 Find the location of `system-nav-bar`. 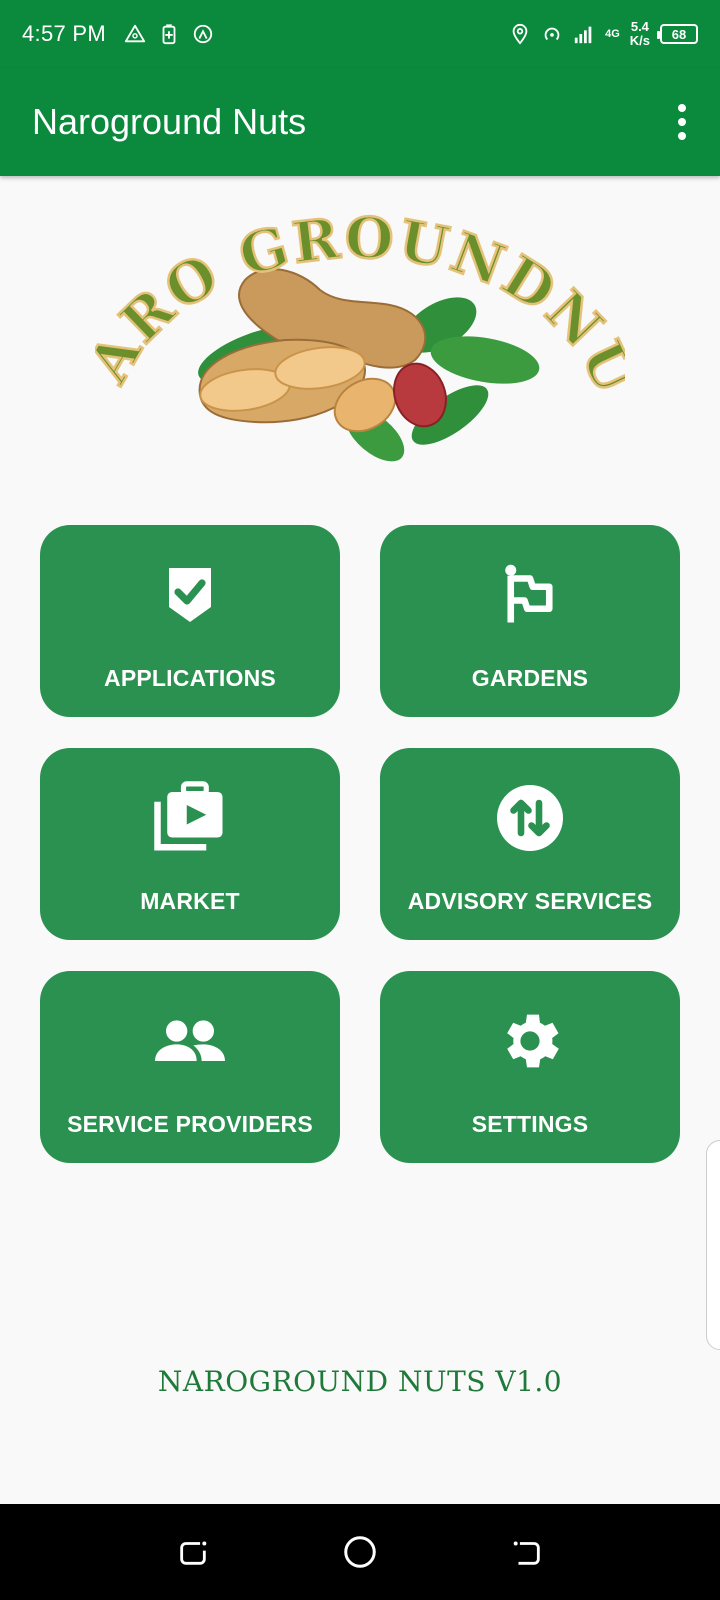

system-nav-bar is located at coordinates (360, 1552).